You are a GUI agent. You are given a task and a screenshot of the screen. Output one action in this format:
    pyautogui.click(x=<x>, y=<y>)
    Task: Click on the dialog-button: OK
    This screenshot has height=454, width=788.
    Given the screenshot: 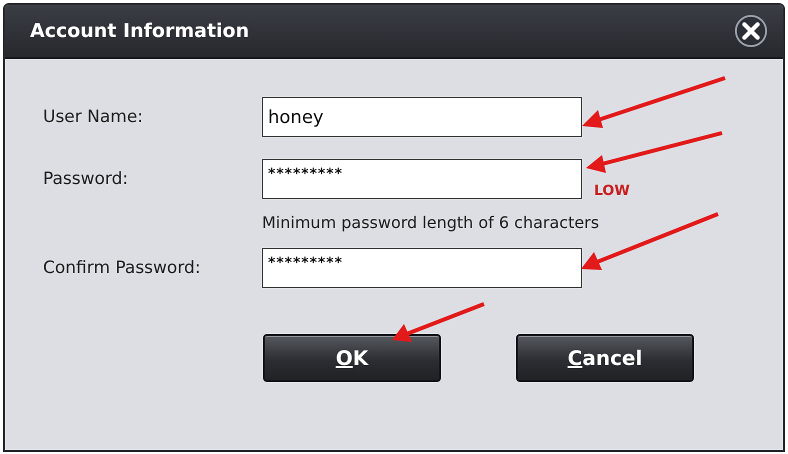 What is the action you would take?
    pyautogui.click(x=352, y=358)
    